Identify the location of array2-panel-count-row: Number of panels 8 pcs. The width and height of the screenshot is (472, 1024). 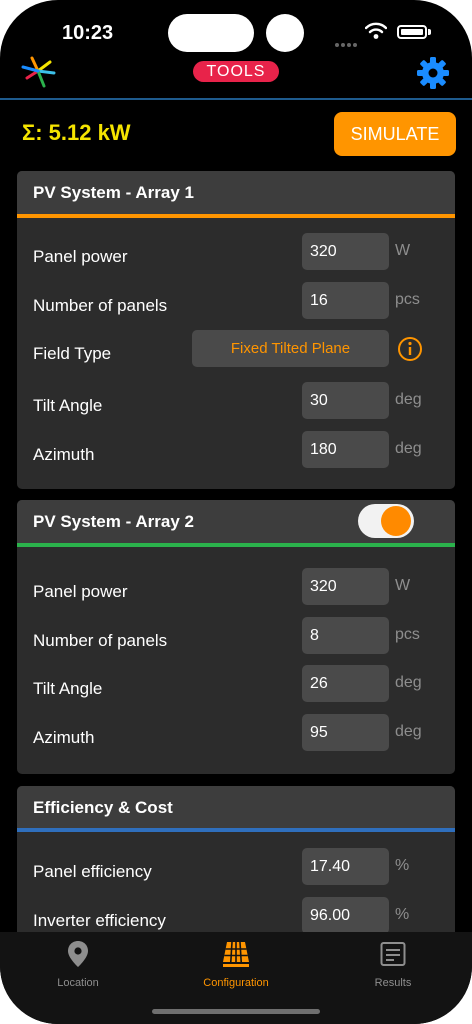
(236, 641).